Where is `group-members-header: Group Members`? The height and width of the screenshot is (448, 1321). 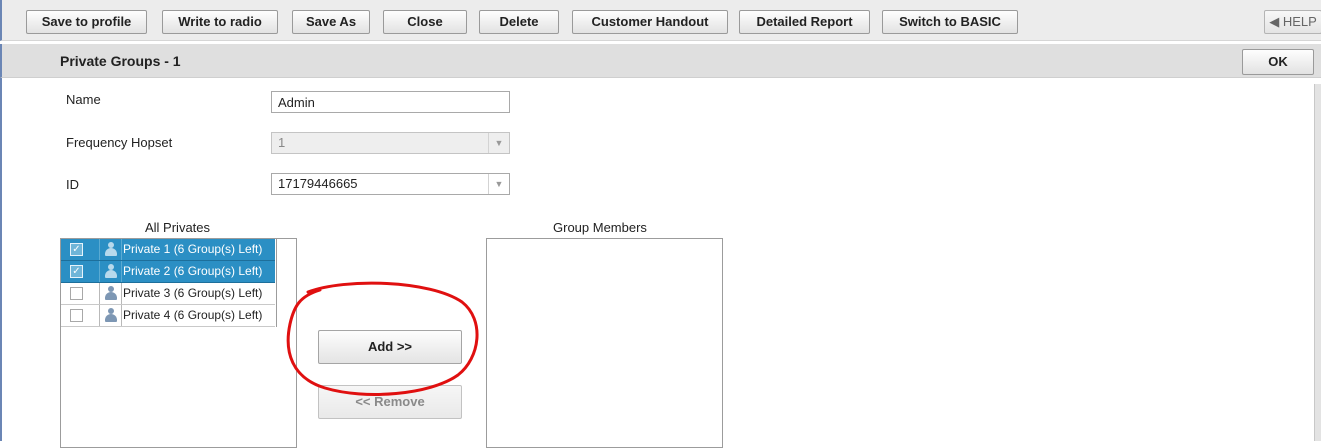 group-members-header: Group Members is located at coordinates (600, 227).